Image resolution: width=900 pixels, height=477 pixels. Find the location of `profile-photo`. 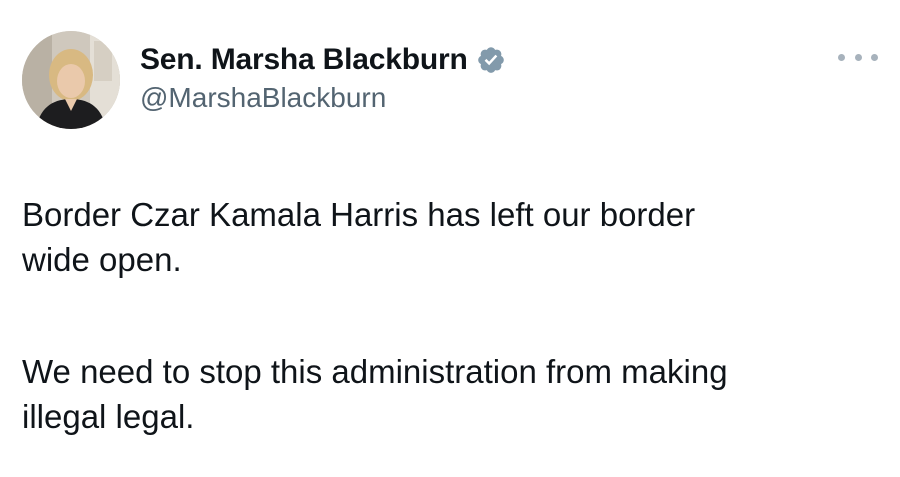

profile-photo is located at coordinates (71, 80).